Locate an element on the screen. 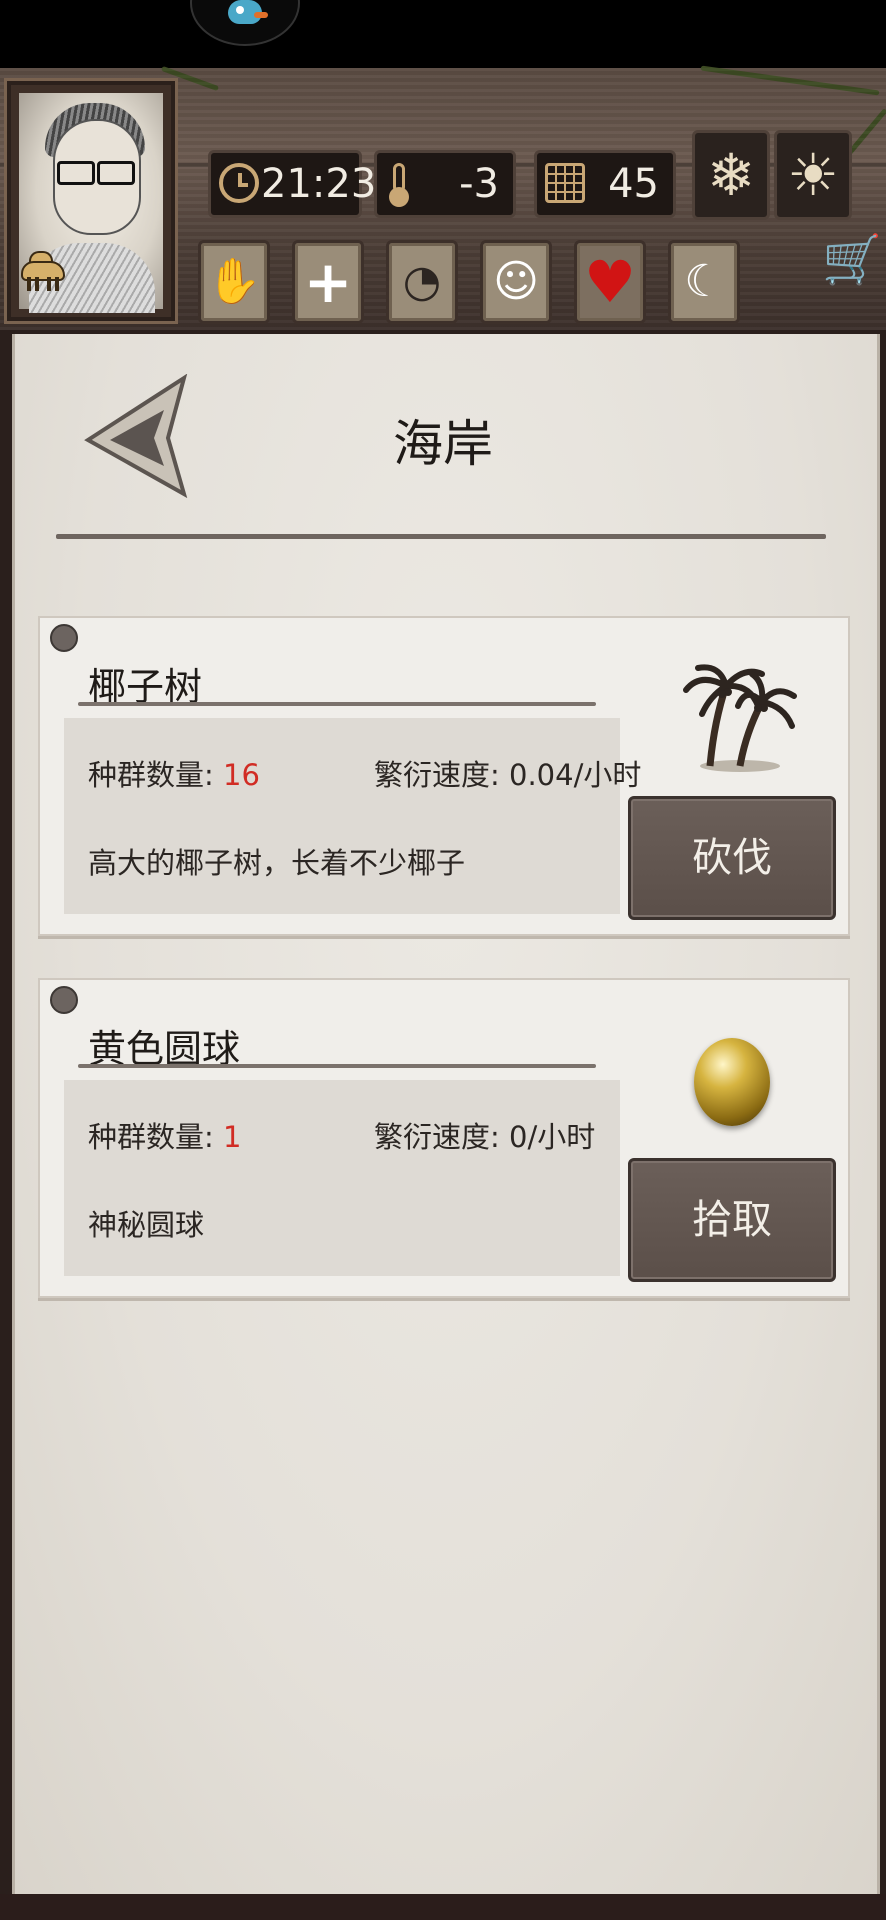  moon-star-icon: ☾ is located at coordinates (704, 282).